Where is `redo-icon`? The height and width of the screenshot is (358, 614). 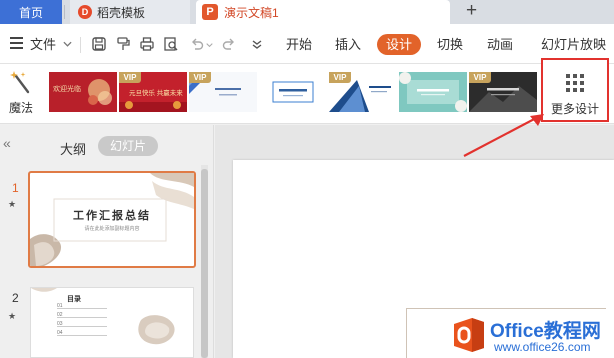 redo-icon is located at coordinates (229, 44).